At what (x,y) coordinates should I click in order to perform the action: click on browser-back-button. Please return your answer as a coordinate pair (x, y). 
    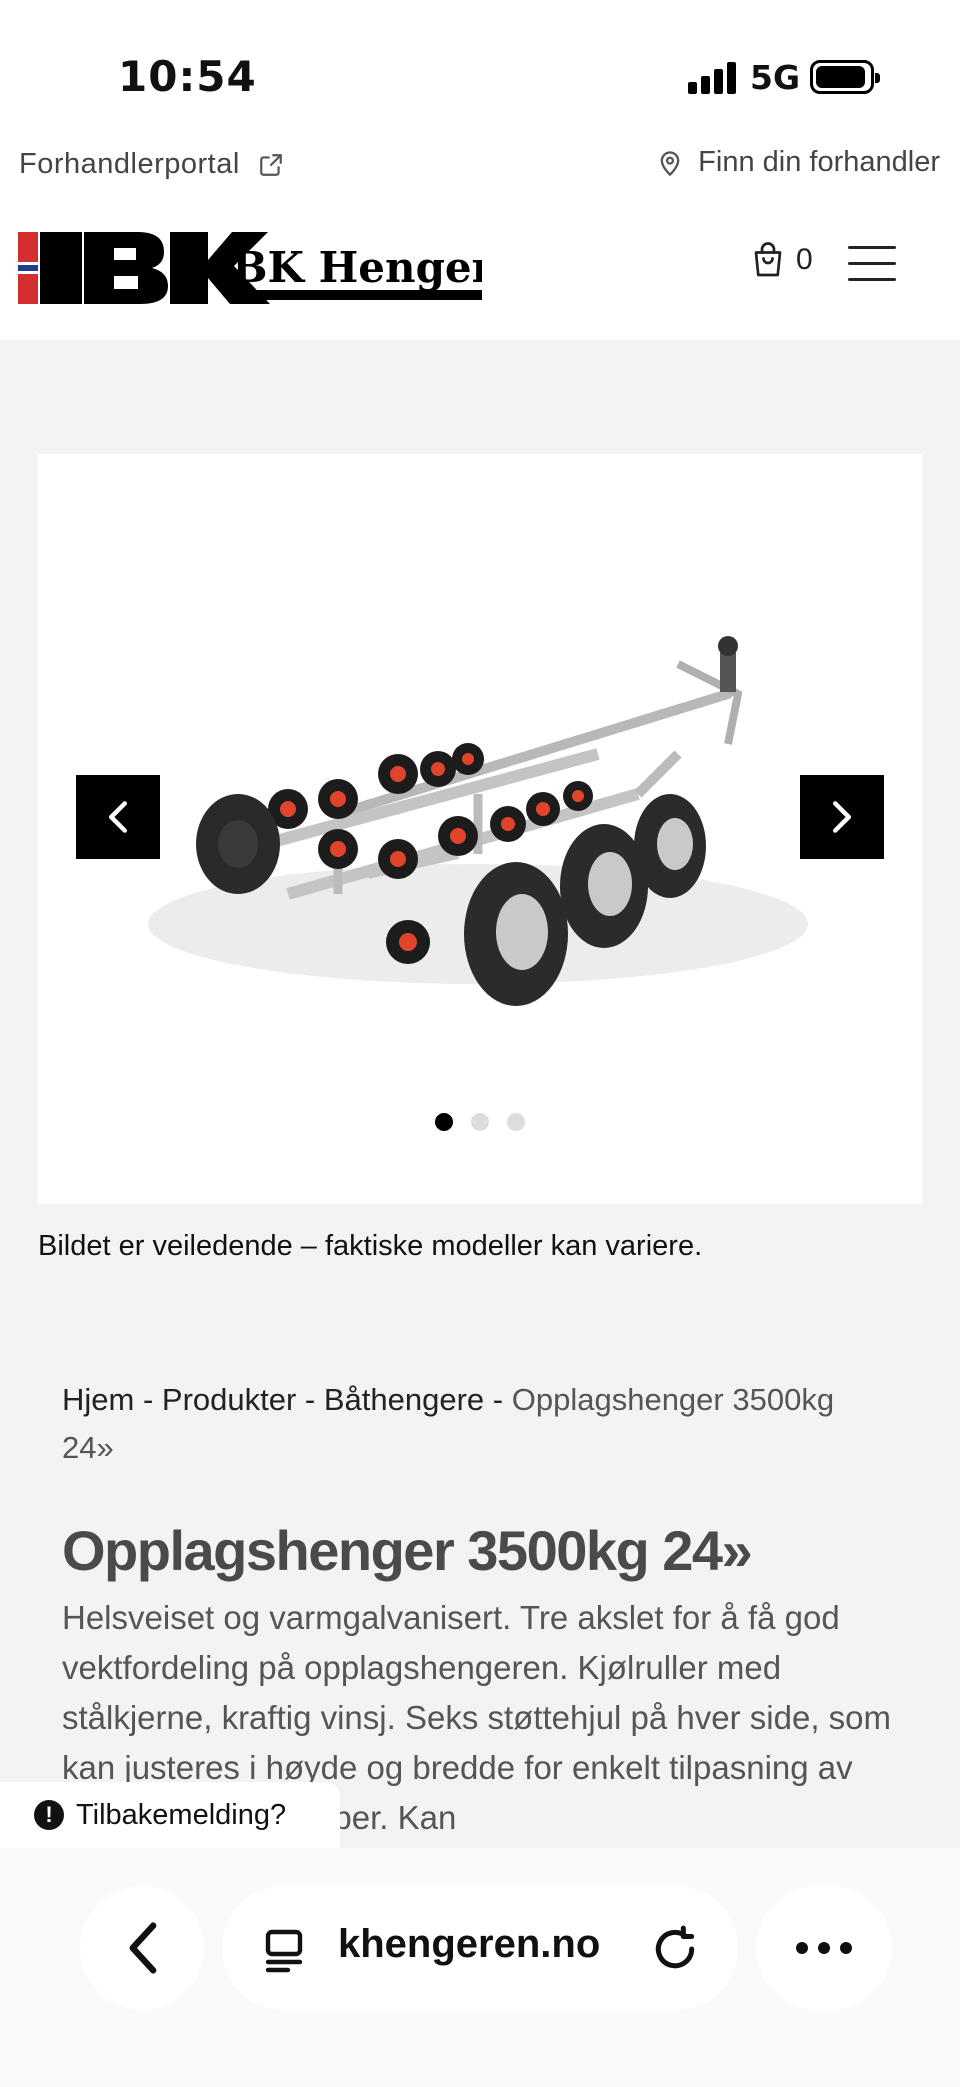
    Looking at the image, I should click on (142, 1948).